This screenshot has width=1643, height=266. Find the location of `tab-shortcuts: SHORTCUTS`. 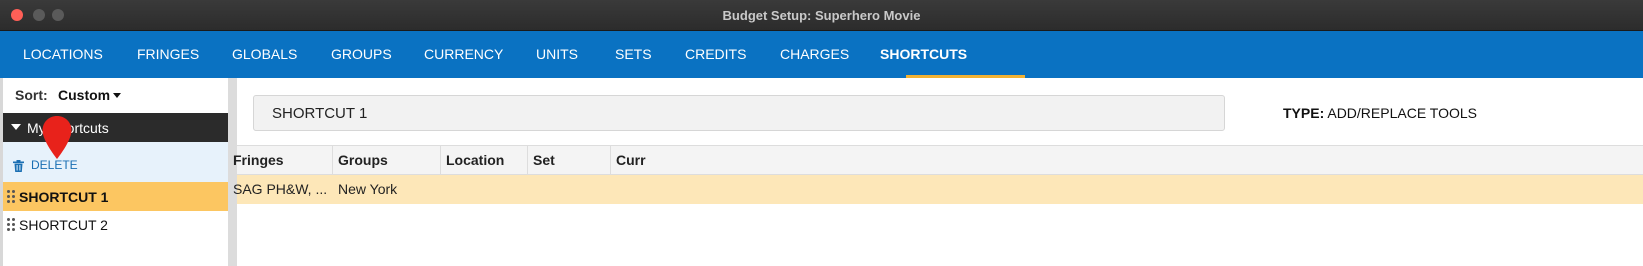

tab-shortcuts: SHORTCUTS is located at coordinates (923, 54).